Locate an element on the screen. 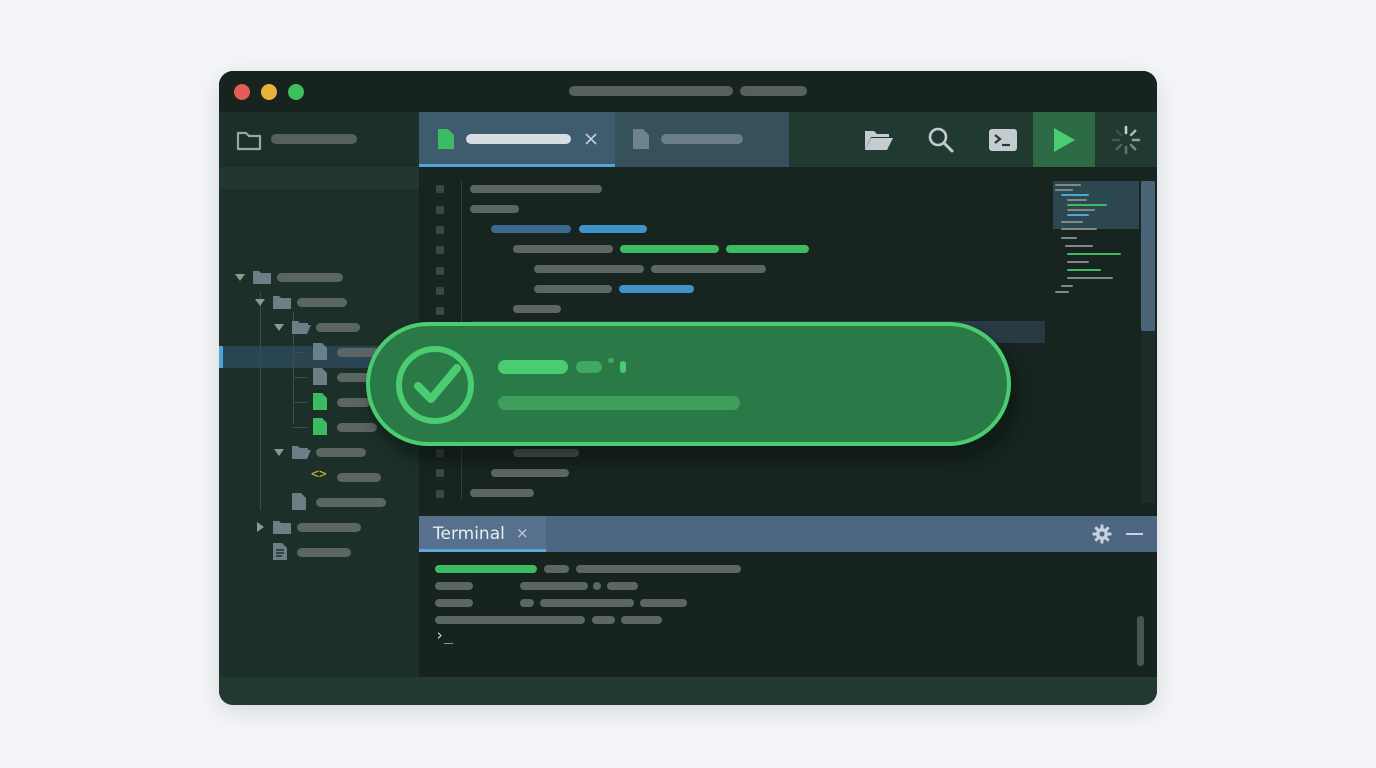 The width and height of the screenshot is (1376, 768). run-icon is located at coordinates (1064, 139).